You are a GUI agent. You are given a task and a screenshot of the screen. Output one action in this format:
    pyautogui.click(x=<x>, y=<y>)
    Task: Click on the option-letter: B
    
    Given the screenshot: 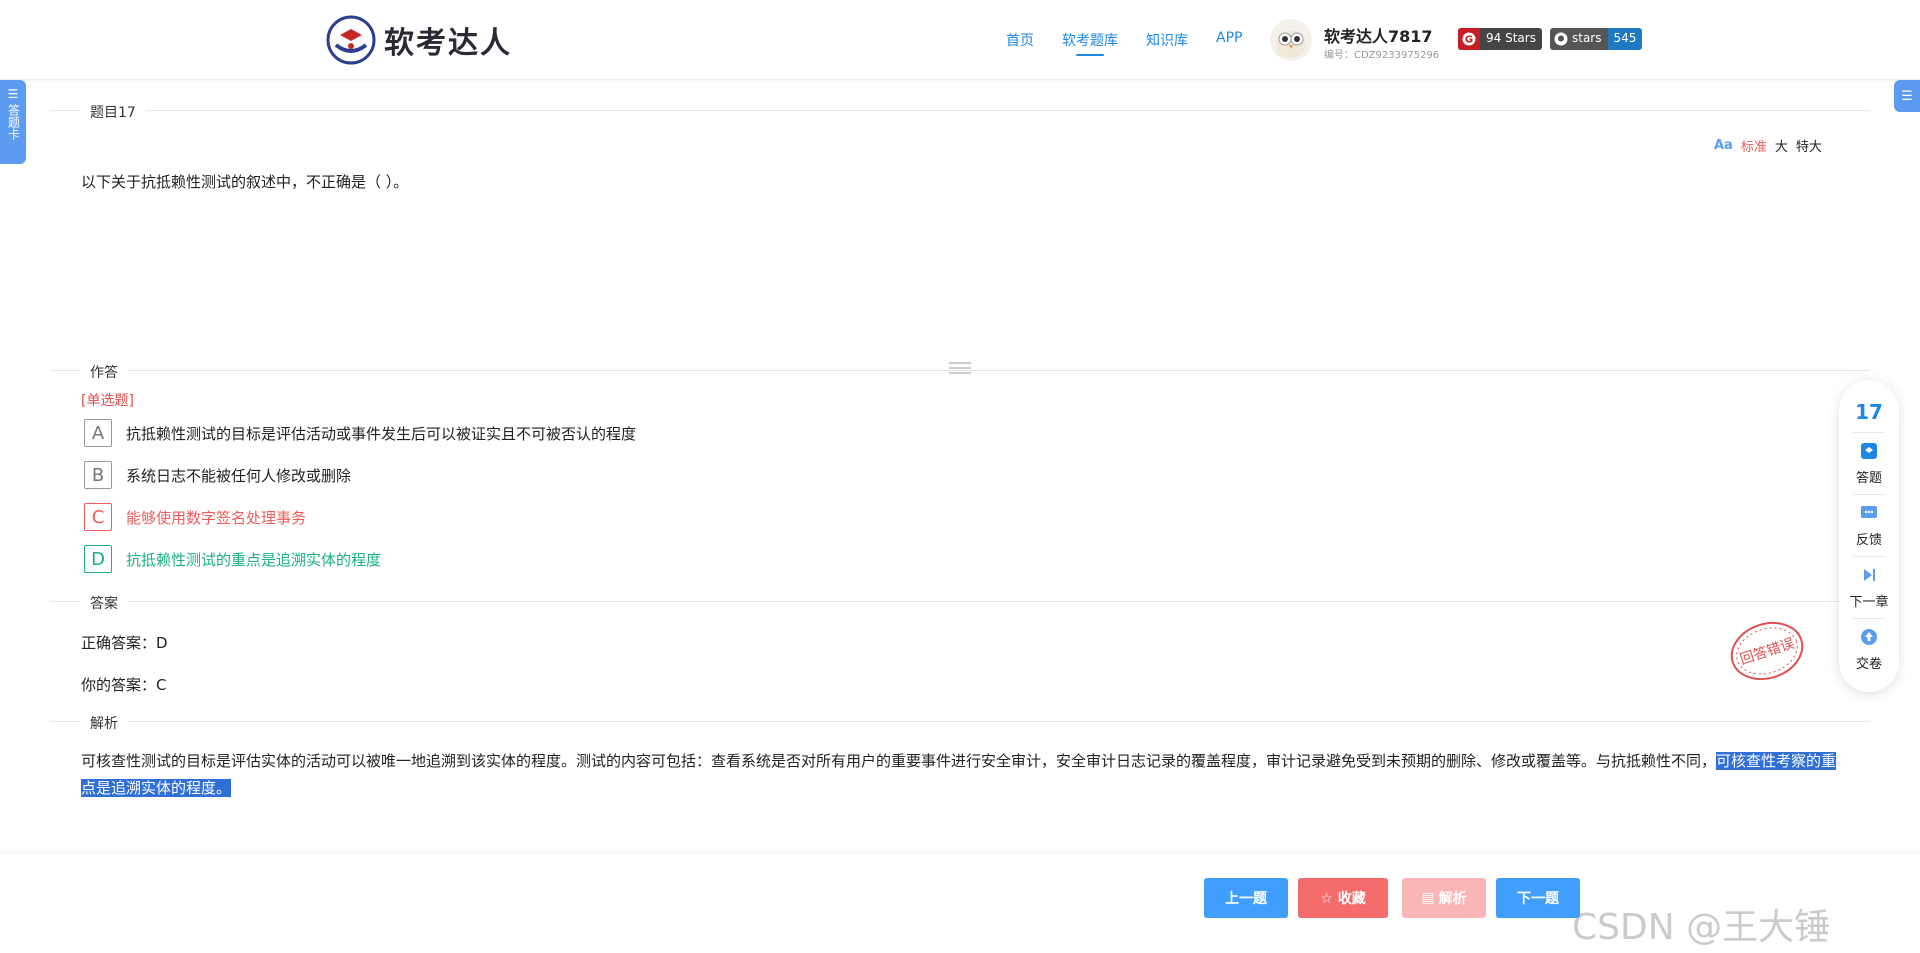 What is the action you would take?
    pyautogui.click(x=98, y=475)
    